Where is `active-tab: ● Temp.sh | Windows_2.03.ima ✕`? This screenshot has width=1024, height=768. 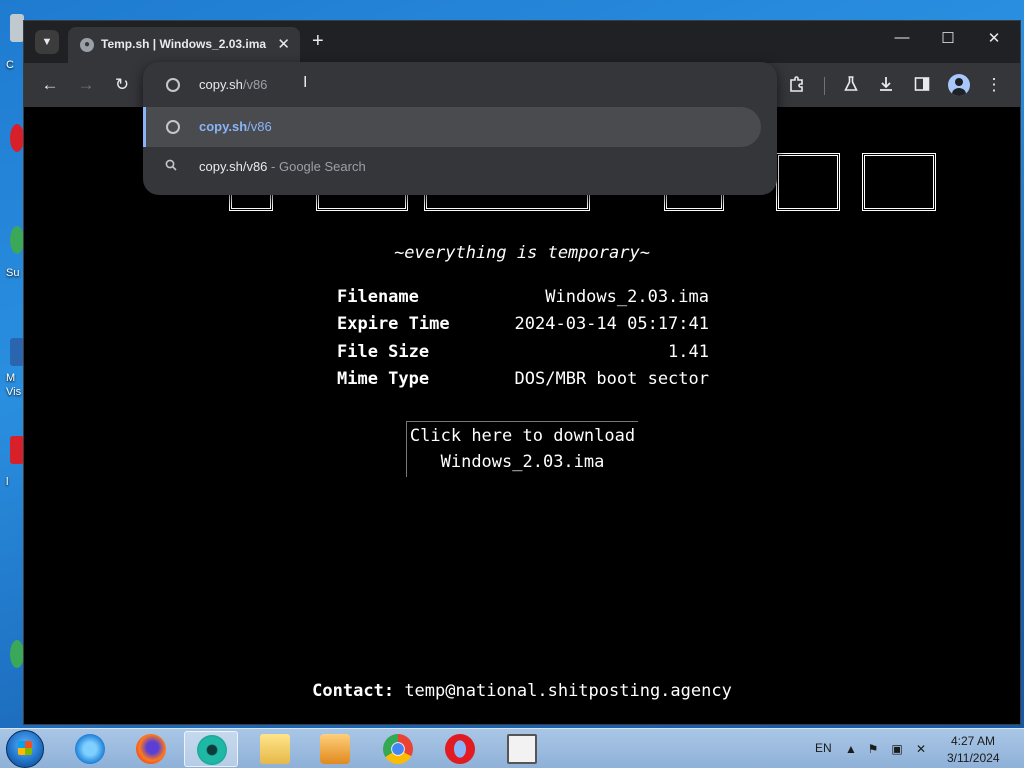
active-tab: ● Temp.sh | Windows_2.03.ima ✕ is located at coordinates (184, 45).